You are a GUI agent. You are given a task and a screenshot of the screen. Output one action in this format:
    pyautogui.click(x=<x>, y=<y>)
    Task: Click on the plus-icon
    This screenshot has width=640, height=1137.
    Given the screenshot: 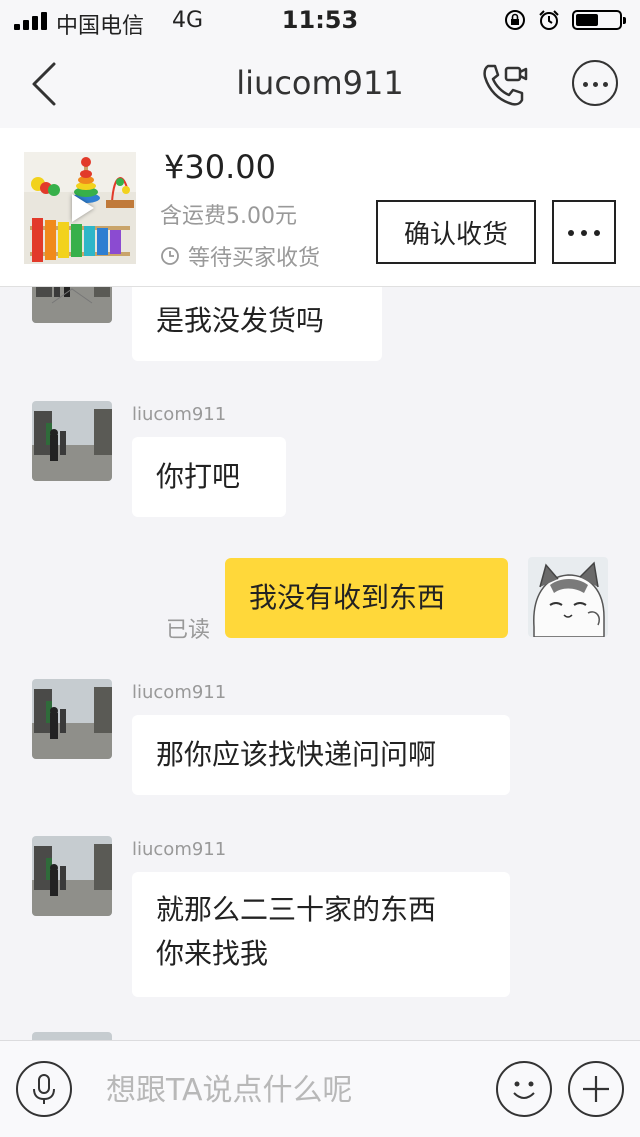 What is the action you would take?
    pyautogui.click(x=596, y=1089)
    